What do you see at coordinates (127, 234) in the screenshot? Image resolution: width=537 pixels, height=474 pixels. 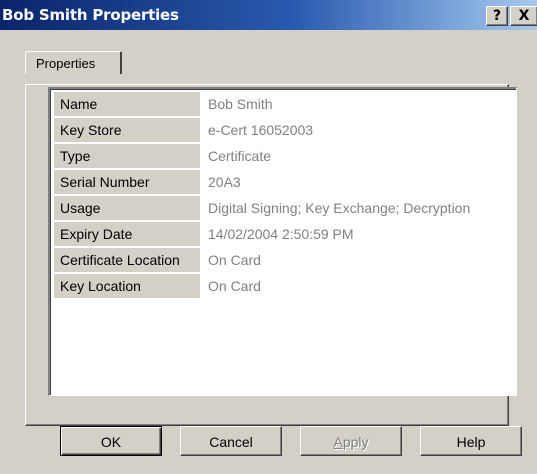 I see `property-label: Expiry Date` at bounding box center [127, 234].